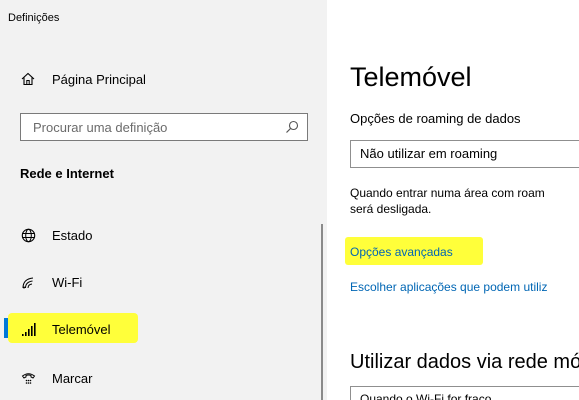 This screenshot has width=579, height=400. I want to click on sidebar-item-label: Telemóvel, so click(81, 329).